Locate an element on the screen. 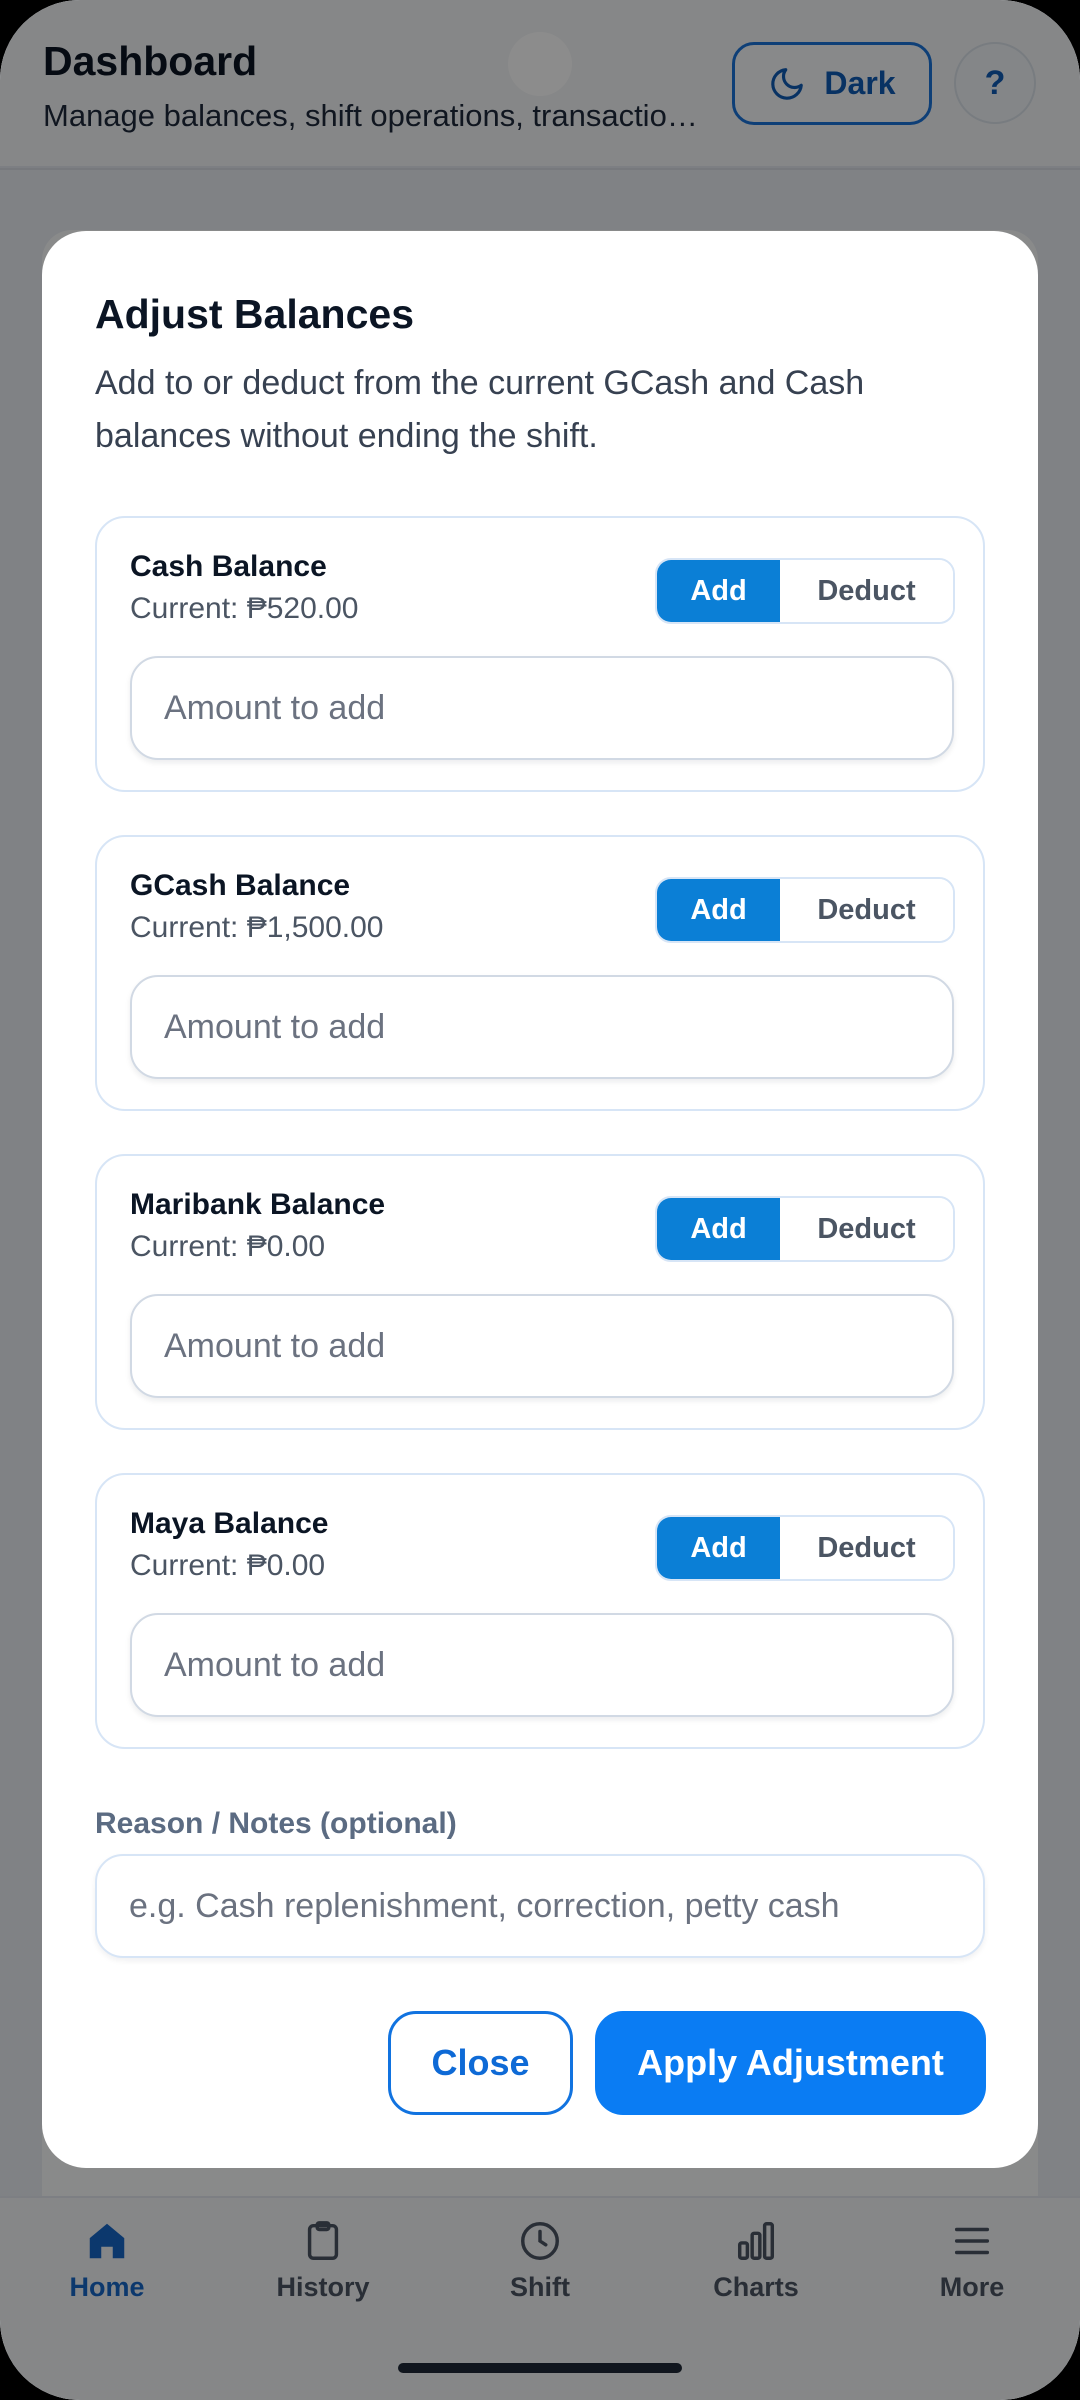 This screenshot has height=2400, width=1080. modal-title: Adjust Balances is located at coordinates (254, 314).